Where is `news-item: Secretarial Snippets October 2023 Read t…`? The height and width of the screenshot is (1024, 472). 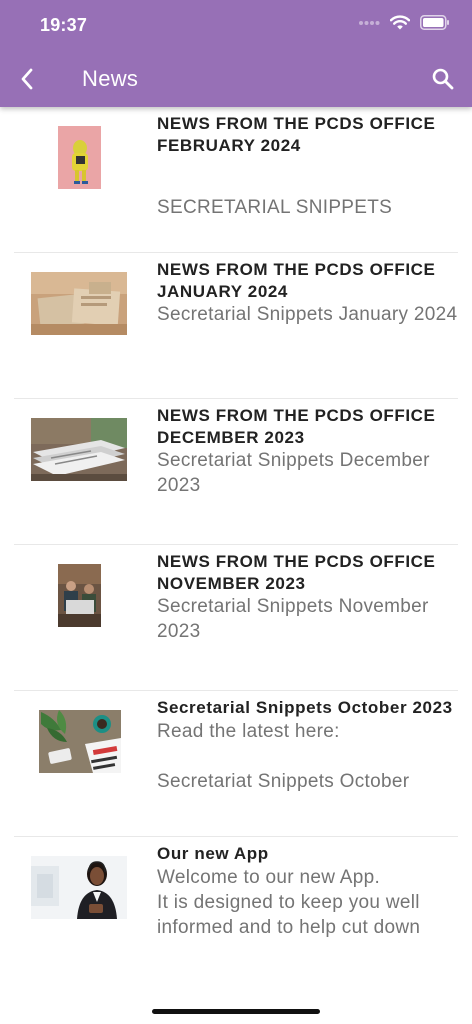 news-item: Secretarial Snippets October 2023 Read t… is located at coordinates (236, 764).